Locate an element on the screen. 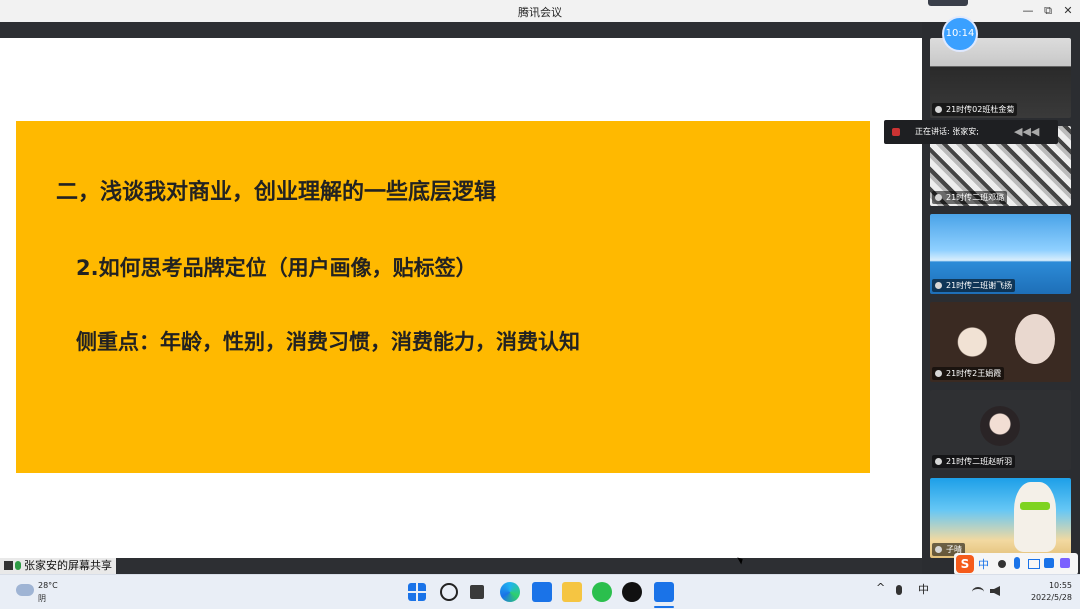 This screenshot has height=609, width=1080. clock-time: 10:55 is located at coordinates (1060, 585).